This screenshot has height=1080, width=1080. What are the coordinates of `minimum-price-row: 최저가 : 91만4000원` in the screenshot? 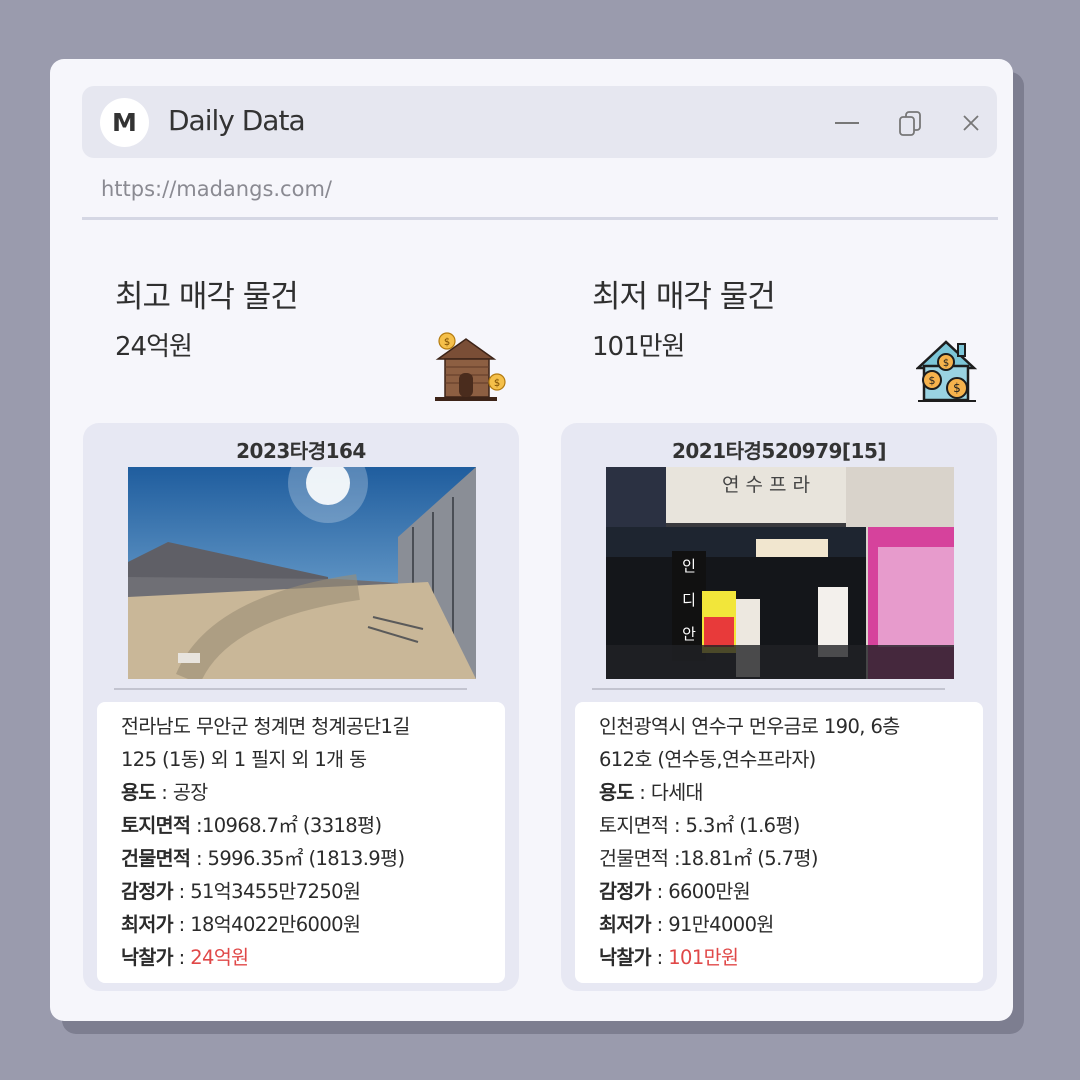 It's located at (791, 924).